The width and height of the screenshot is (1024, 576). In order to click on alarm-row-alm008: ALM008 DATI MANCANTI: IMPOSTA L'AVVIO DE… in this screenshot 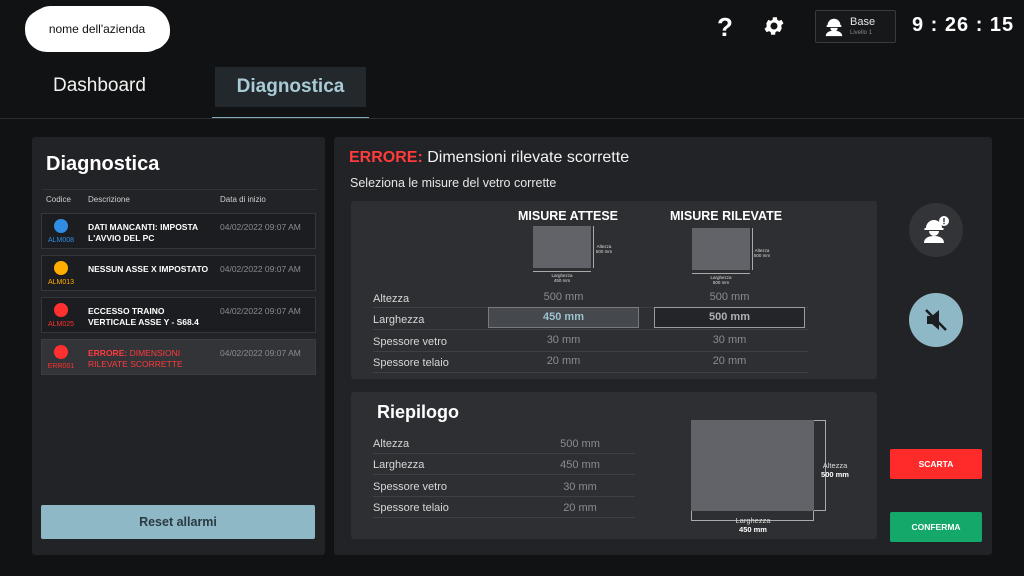, I will do `click(178, 231)`.